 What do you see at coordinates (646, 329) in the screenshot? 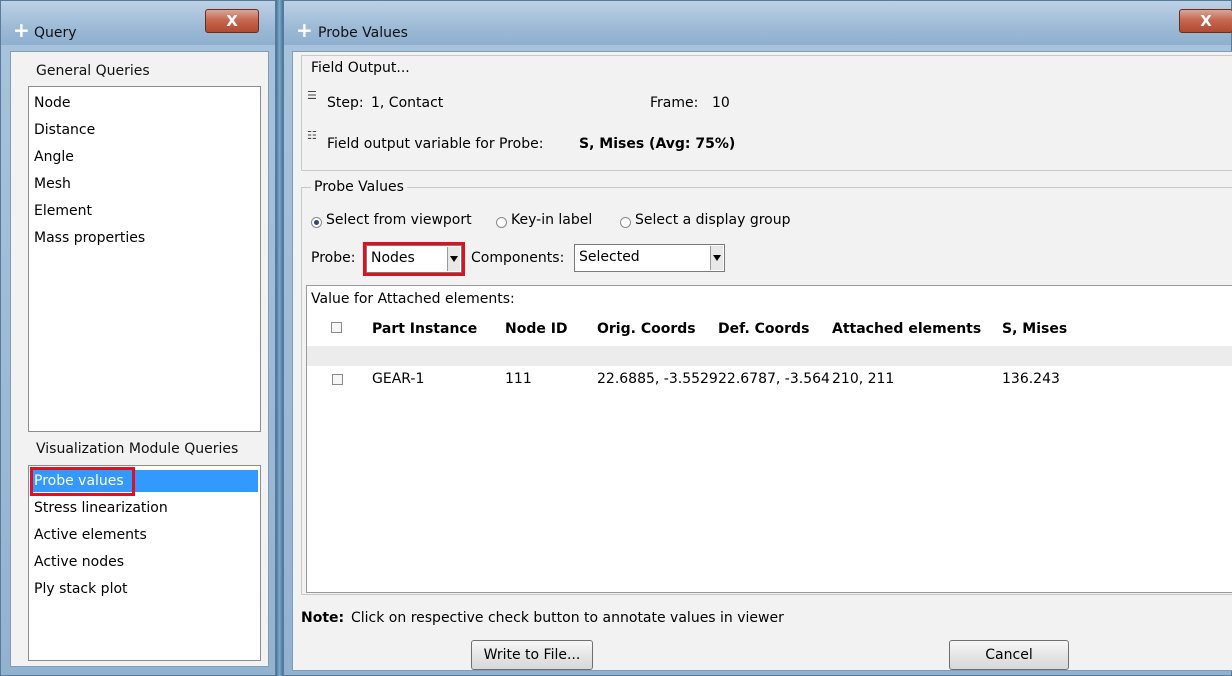
I see `column-header-orig-coords: Orig. Coords` at bounding box center [646, 329].